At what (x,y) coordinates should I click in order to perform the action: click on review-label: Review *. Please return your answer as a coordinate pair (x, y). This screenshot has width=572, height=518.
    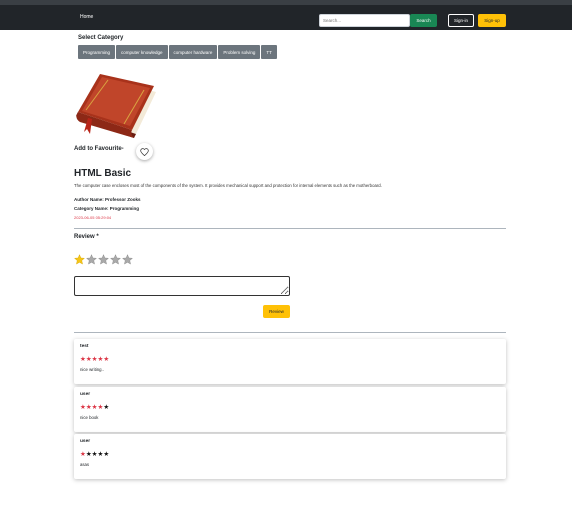
    Looking at the image, I should click on (86, 237).